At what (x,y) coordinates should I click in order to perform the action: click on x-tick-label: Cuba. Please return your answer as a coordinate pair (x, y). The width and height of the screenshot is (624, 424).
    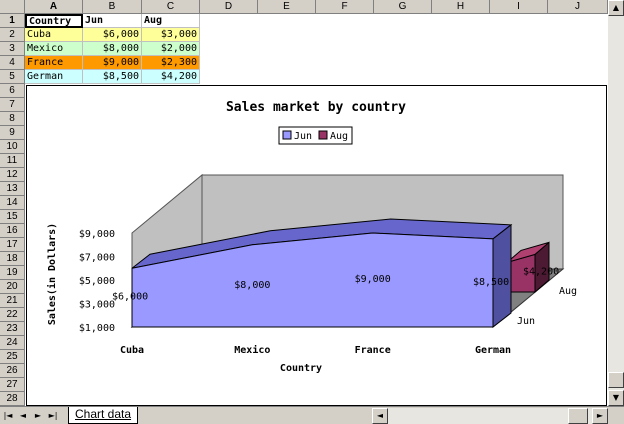
    Looking at the image, I should click on (132, 350).